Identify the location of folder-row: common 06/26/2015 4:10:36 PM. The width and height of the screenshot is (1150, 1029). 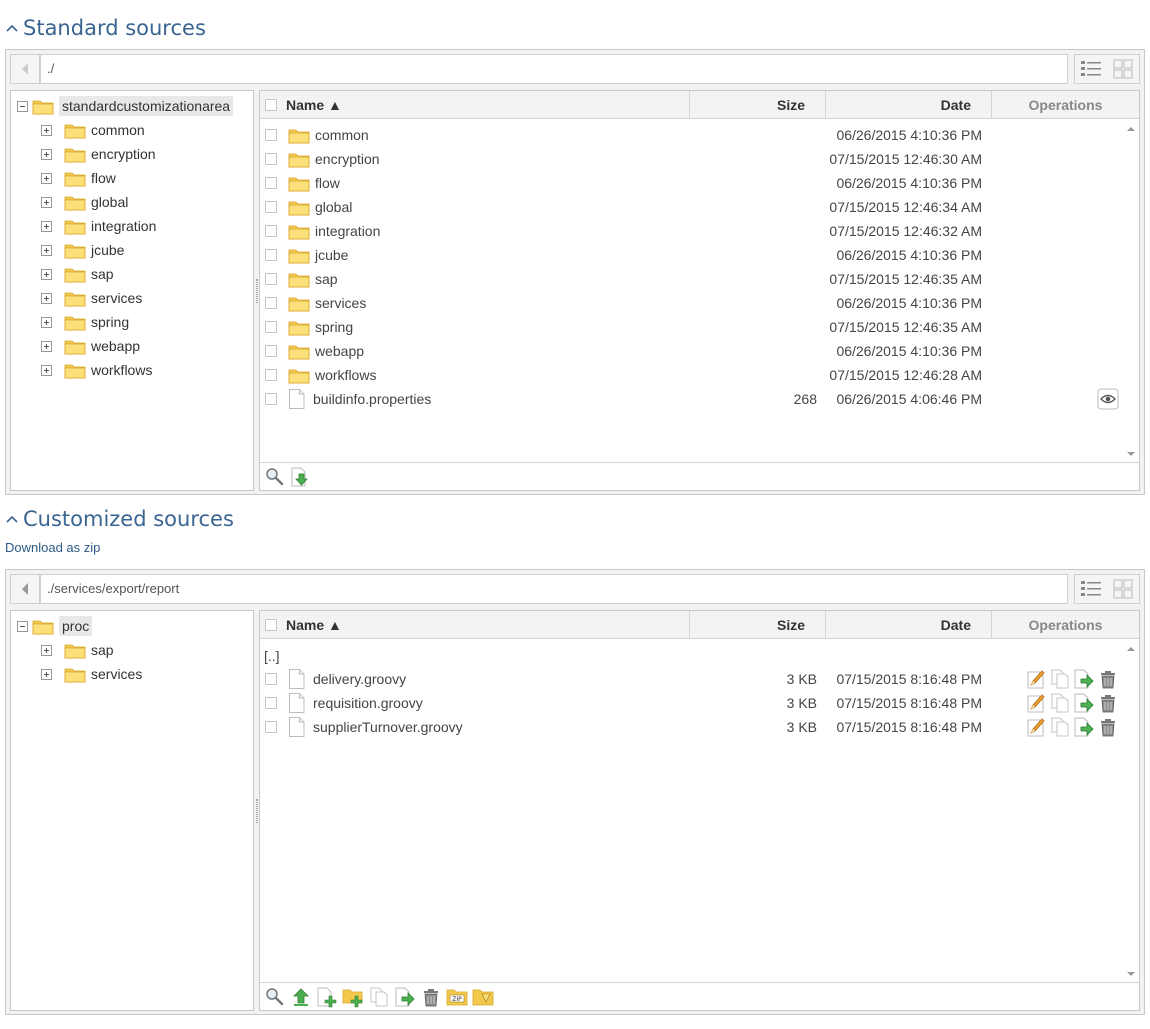
(690, 135).